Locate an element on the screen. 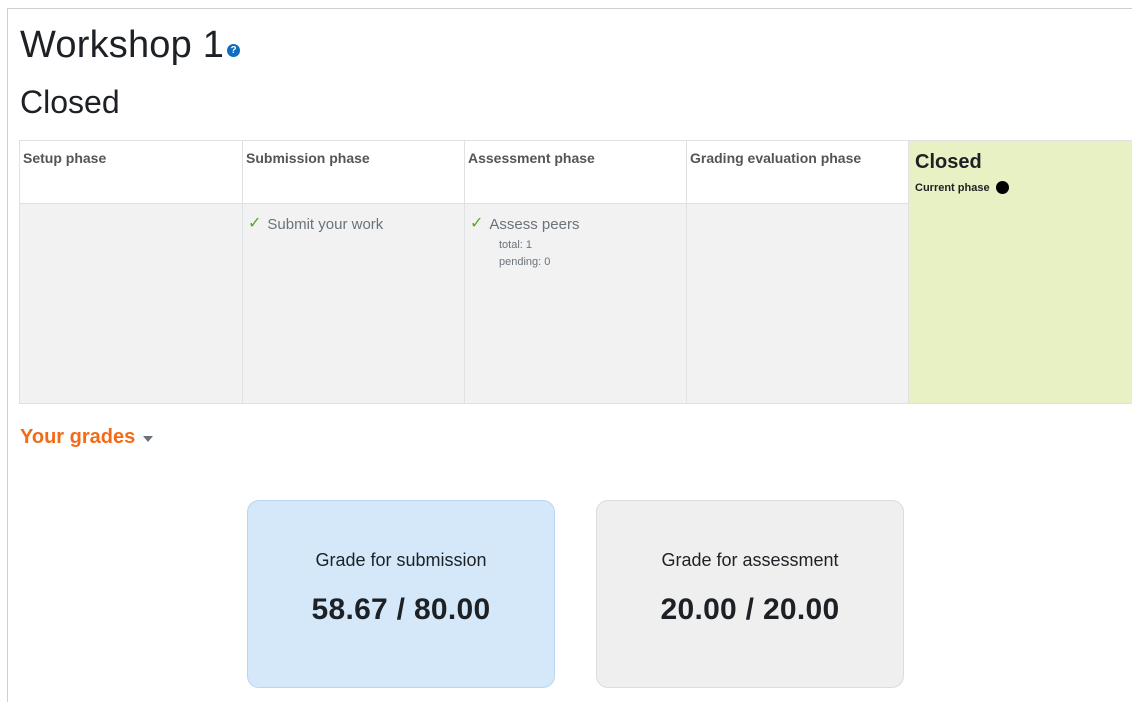 Image resolution: width=1132 pixels, height=702 pixels. grade-card-submission: Grade for submission 58.67 / 80.00 is located at coordinates (401, 594).